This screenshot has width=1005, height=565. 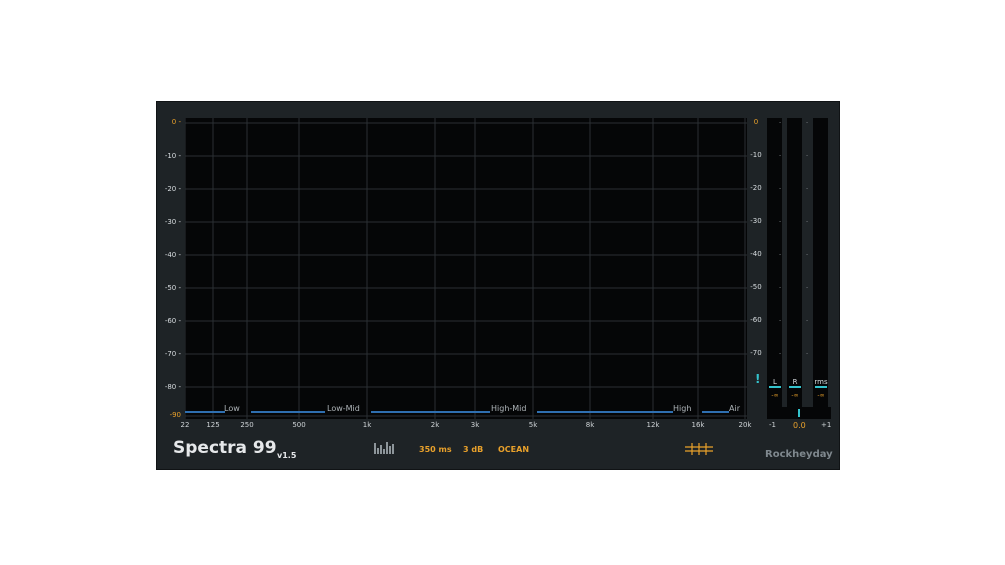 I want to click on frequency-label: 250, so click(x=247, y=425).